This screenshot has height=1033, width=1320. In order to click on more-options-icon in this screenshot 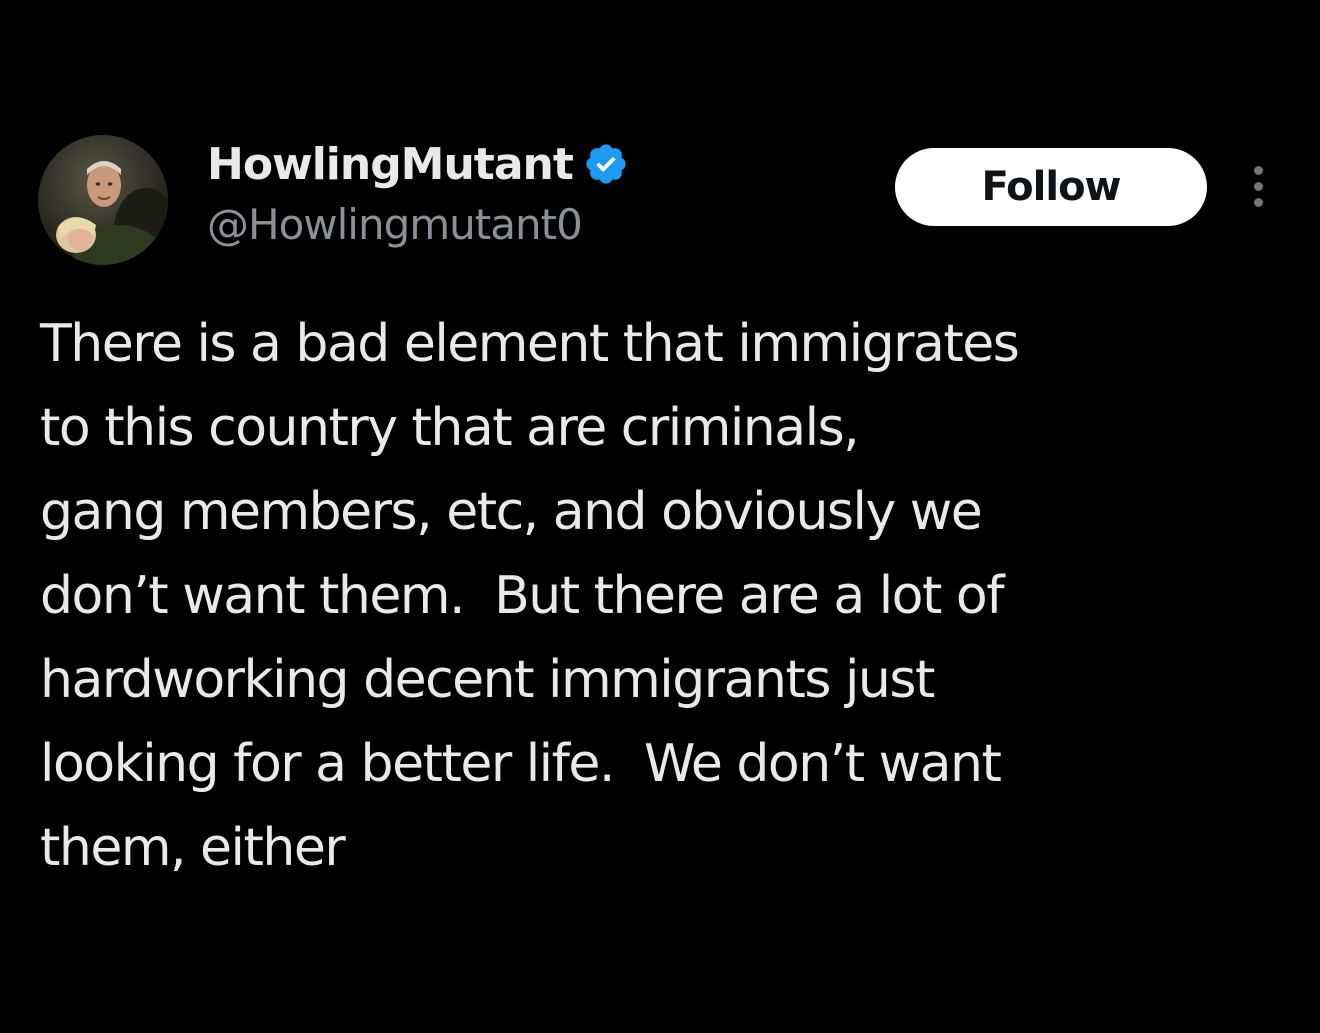, I will do `click(1259, 187)`.